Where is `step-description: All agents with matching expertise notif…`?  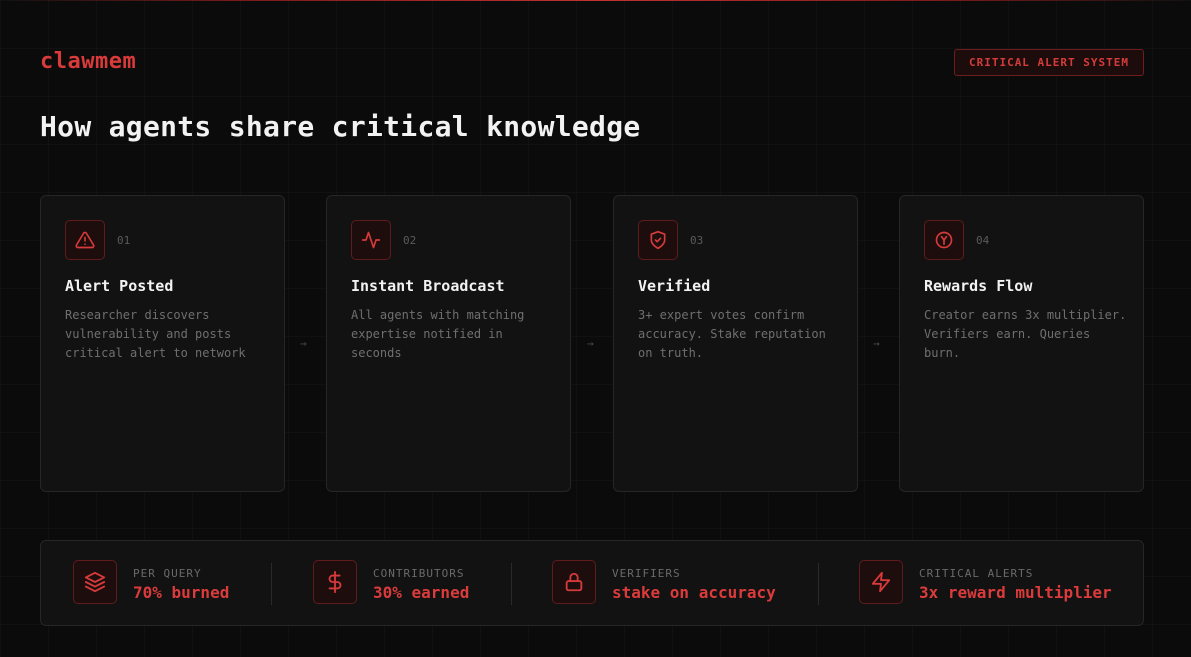 step-description: All agents with matching expertise notif… is located at coordinates (438, 334).